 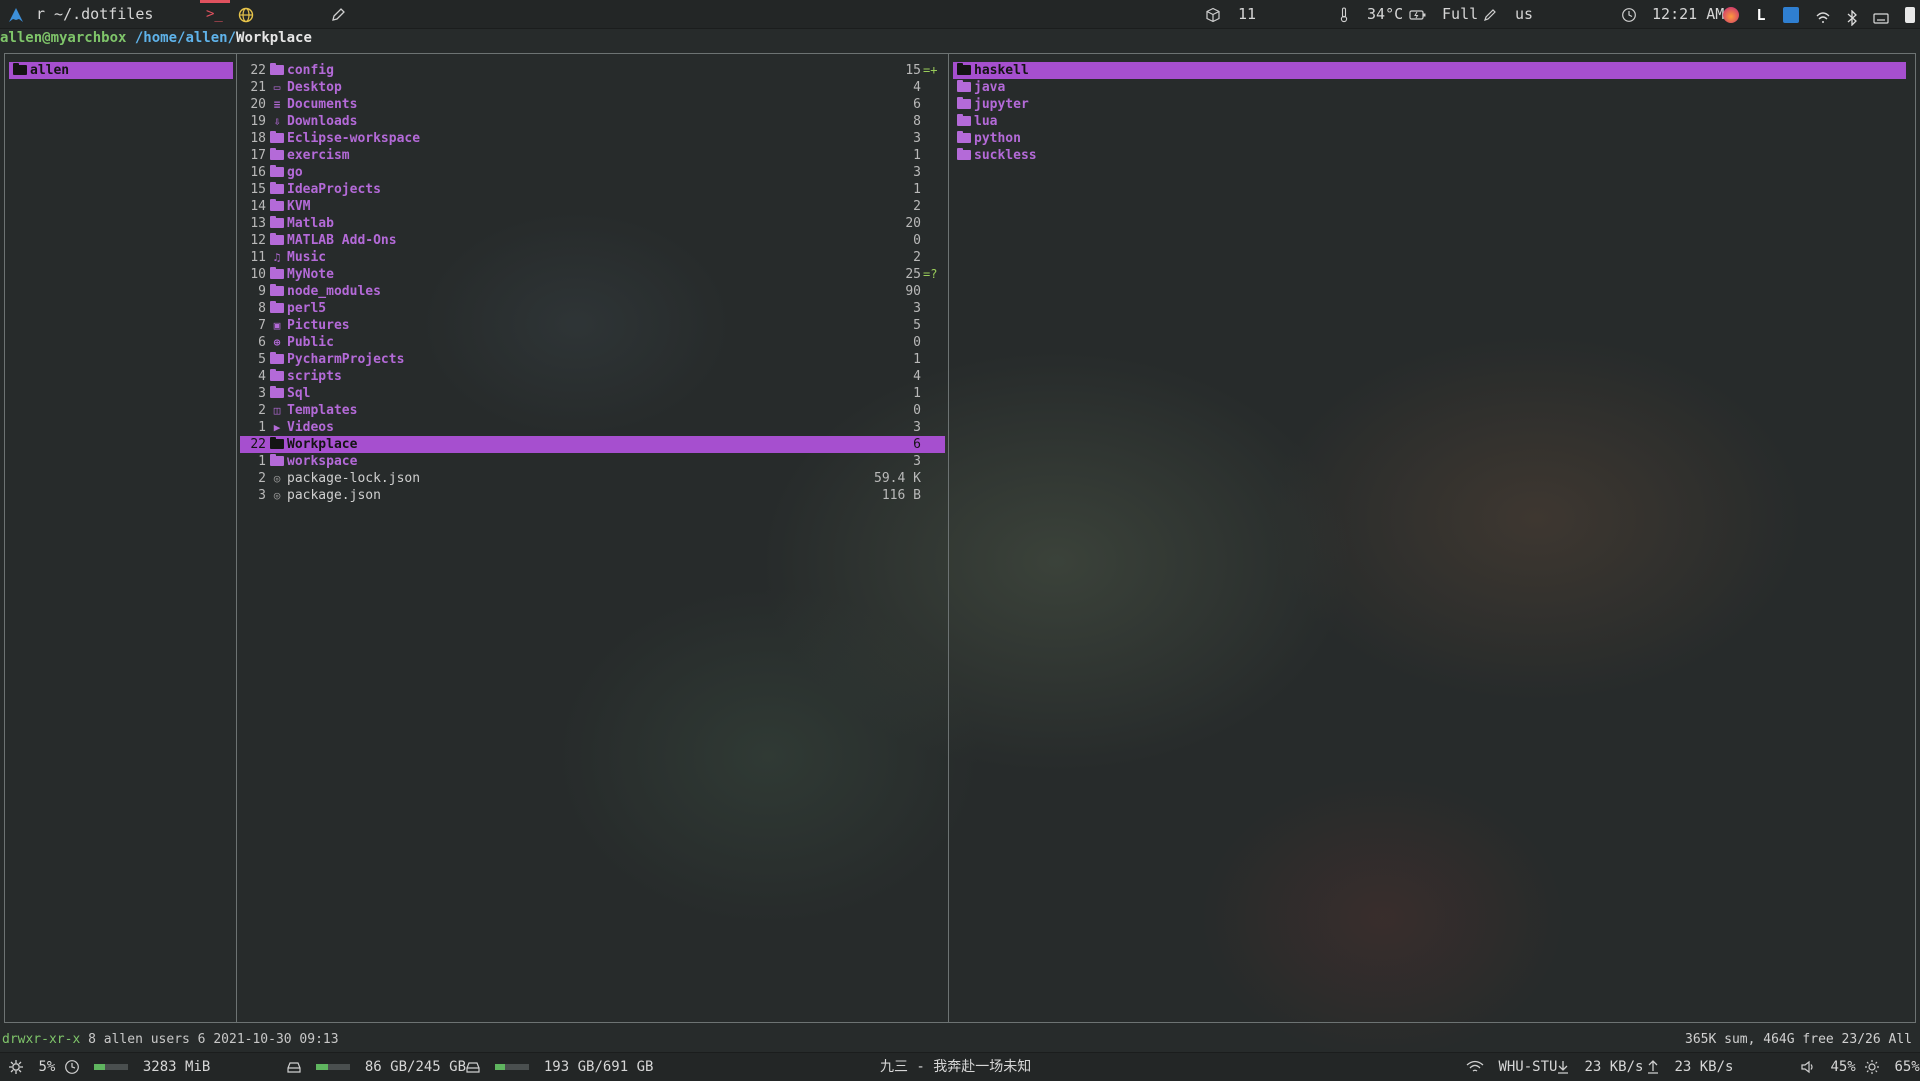 I want to click on file-icon: ◎, so click(x=277, y=478).